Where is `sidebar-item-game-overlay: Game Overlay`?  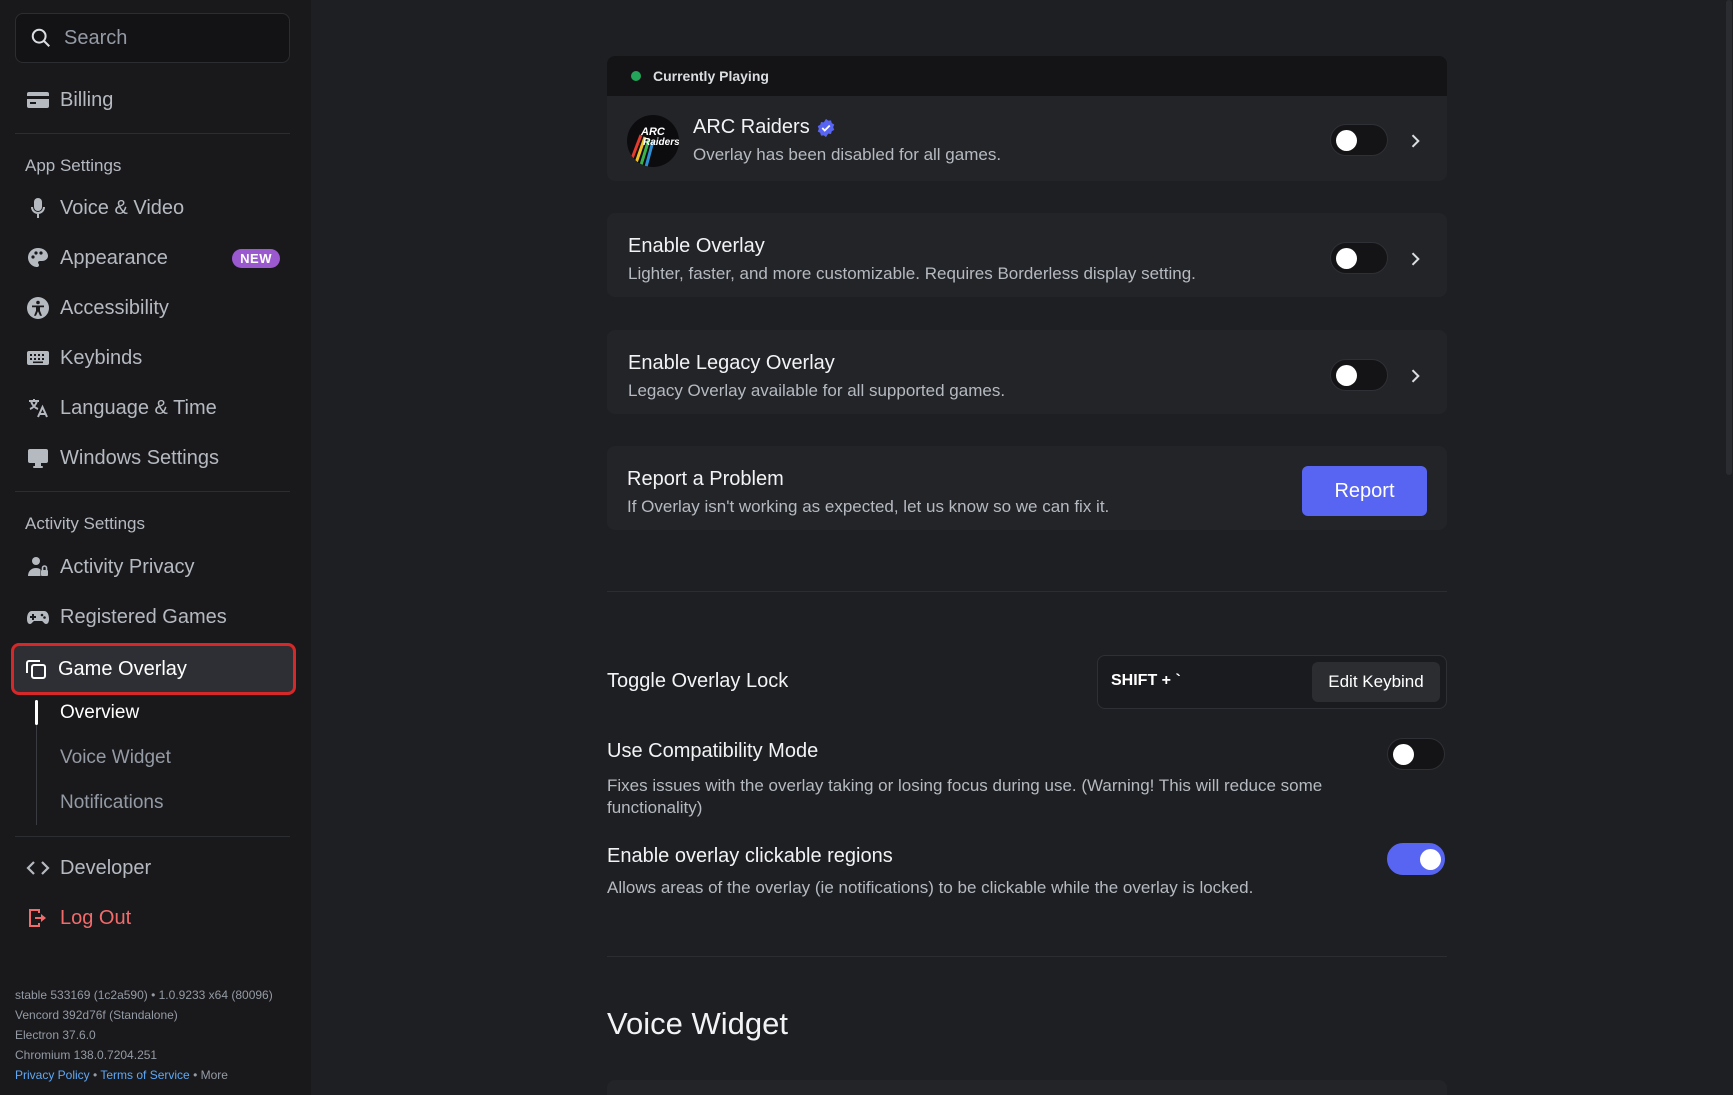 sidebar-item-game-overlay: Game Overlay is located at coordinates (153, 669).